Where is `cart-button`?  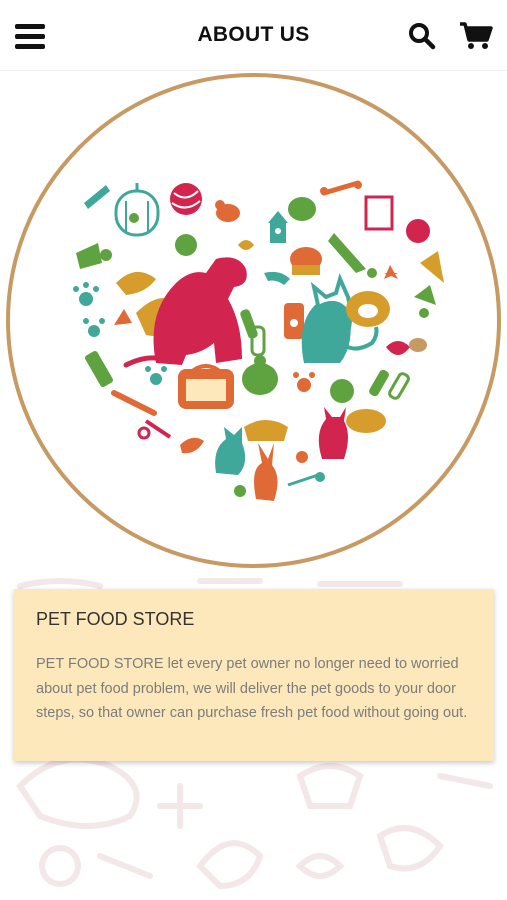
cart-button is located at coordinates (476, 36).